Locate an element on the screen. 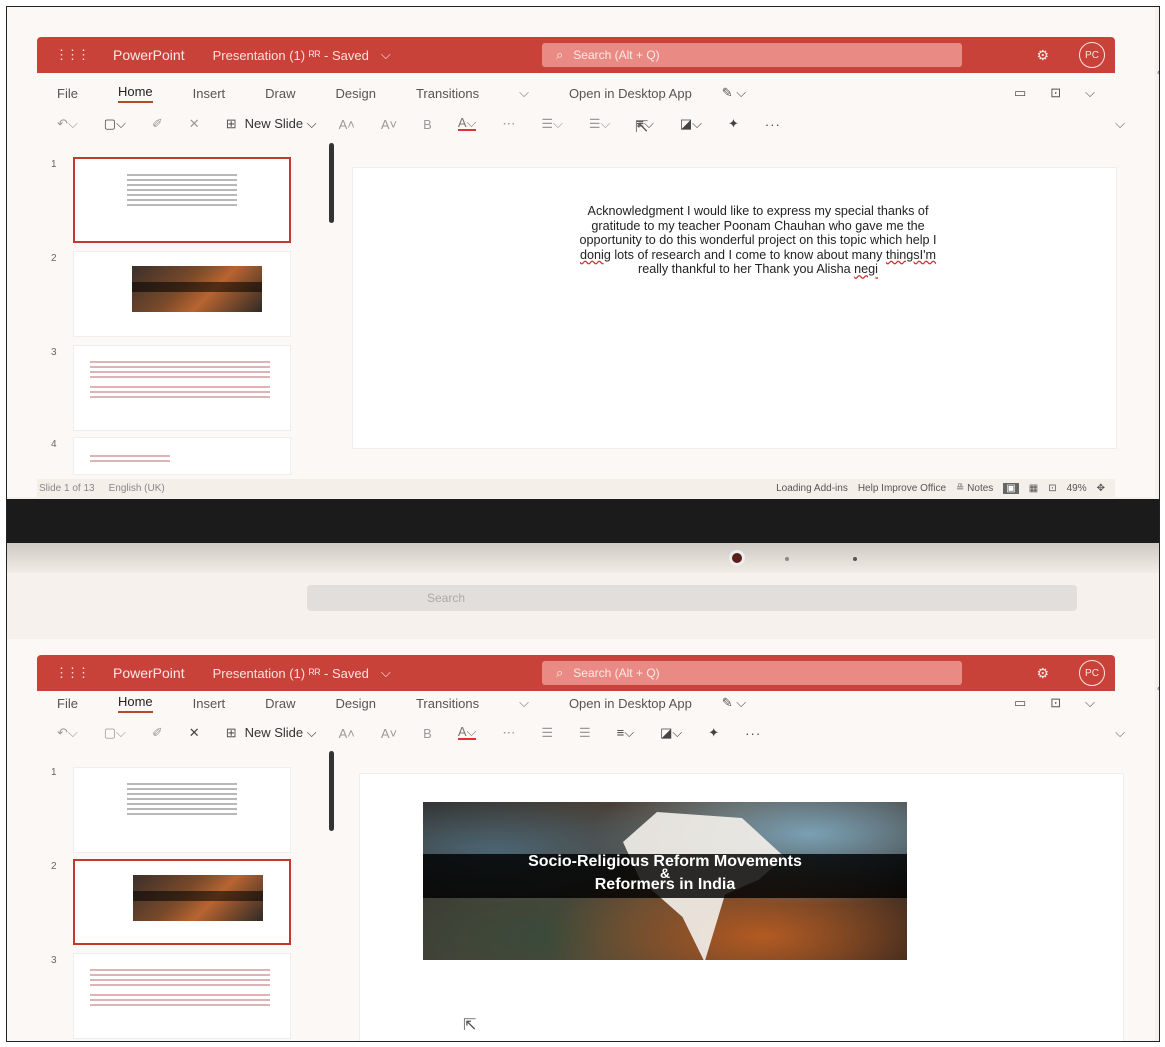 This screenshot has height=1047, width=1165. slide-count: Slide 1 of 13 is located at coordinates (67, 488).